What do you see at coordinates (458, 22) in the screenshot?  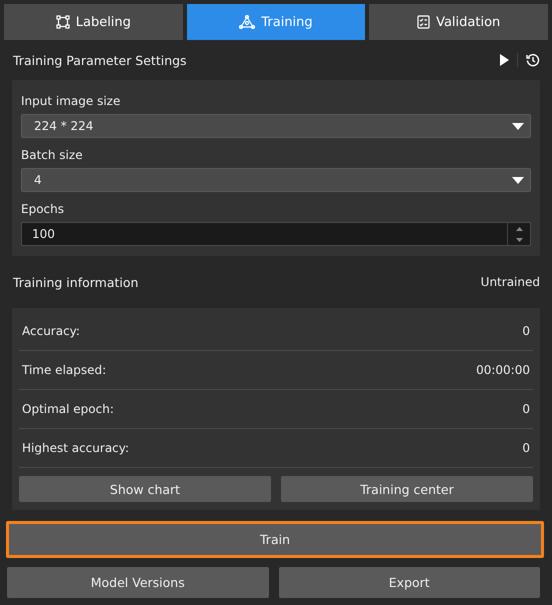 I see `tab: Validation` at bounding box center [458, 22].